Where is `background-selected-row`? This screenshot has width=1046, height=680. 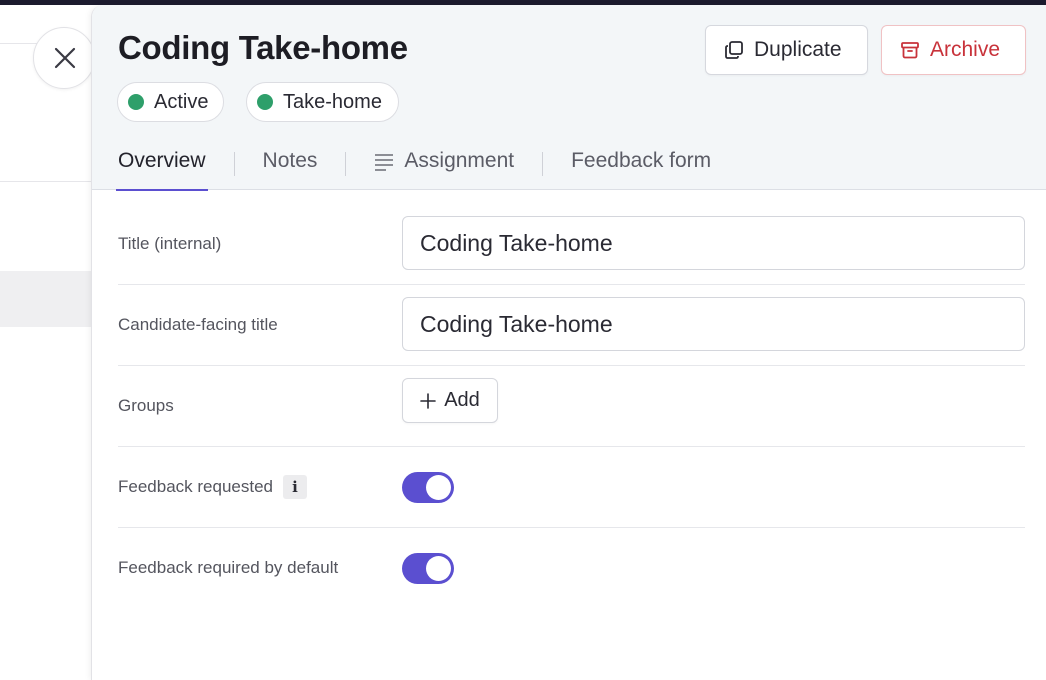
background-selected-row is located at coordinates (46, 299).